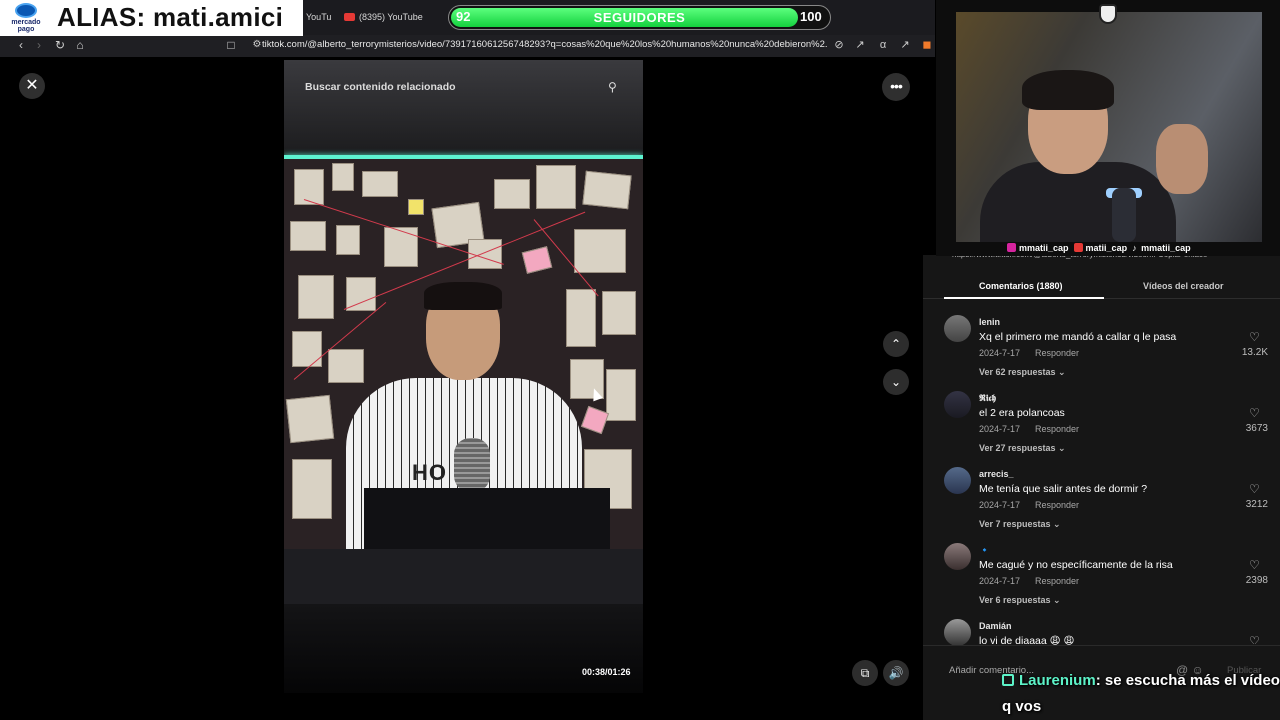 The height and width of the screenshot is (720, 1280). I want to click on comment-text: Me tenía que salir antes de dormir ?, so click(1063, 489).